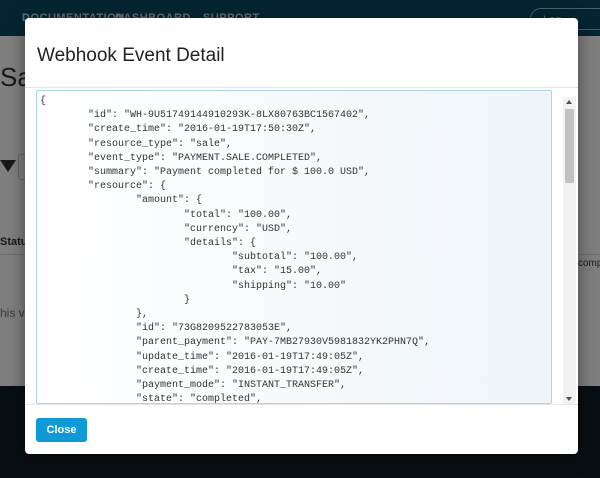 This screenshot has width=600, height=478. Describe the element at coordinates (131, 55) in the screenshot. I see `modal-title: Webhook Event Detail` at that location.